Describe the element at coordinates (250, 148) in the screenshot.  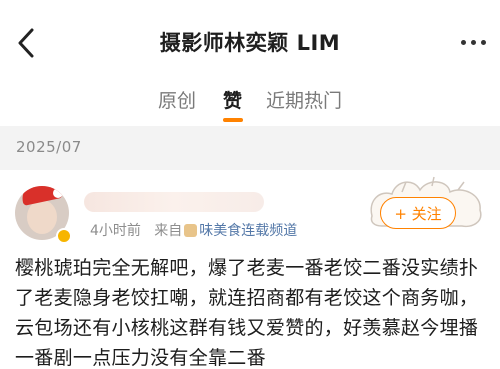
I see `date-group-header: 2025/07` at that location.